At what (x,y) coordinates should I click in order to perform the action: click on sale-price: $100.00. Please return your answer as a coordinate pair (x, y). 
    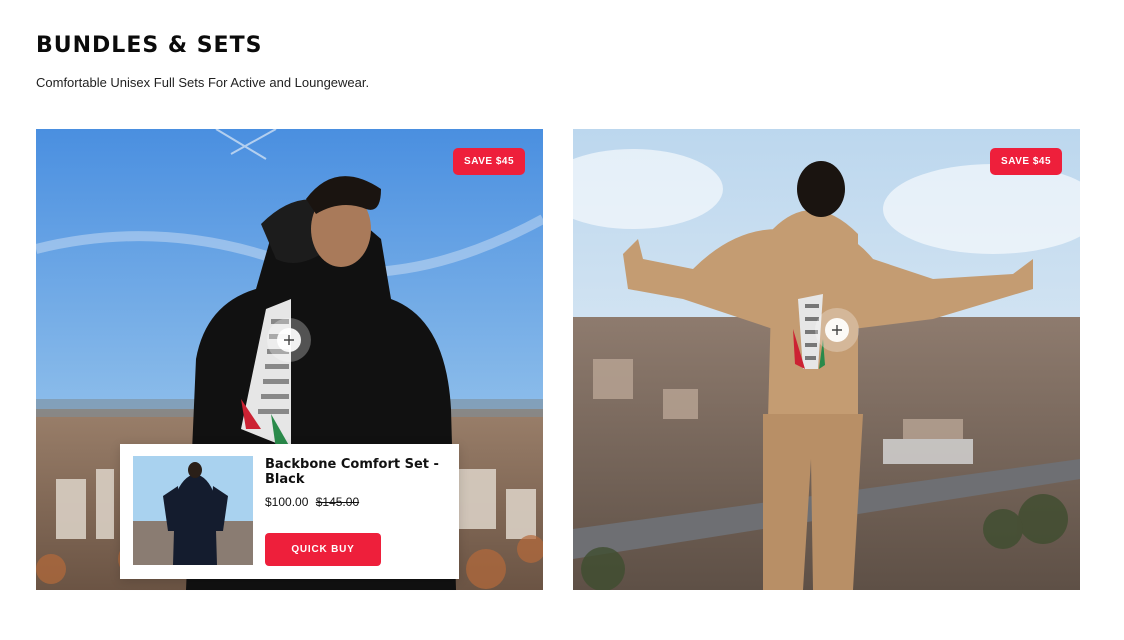
    Looking at the image, I should click on (287, 502).